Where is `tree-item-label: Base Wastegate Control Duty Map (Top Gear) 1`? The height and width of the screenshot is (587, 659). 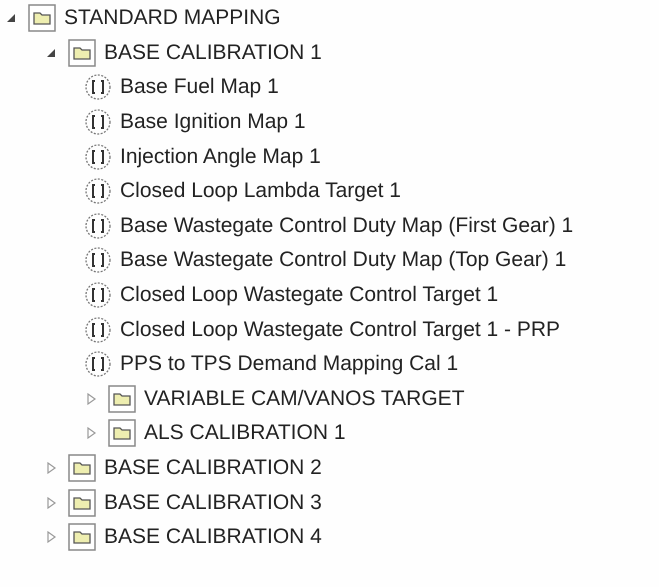
tree-item-label: Base Wastegate Control Duty Map (Top Gear) 1 is located at coordinates (343, 260).